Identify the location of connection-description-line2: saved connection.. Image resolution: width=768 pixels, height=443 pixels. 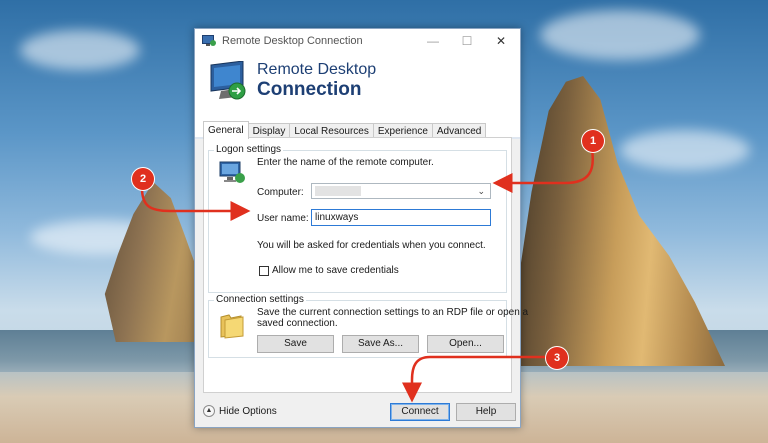
(297, 323).